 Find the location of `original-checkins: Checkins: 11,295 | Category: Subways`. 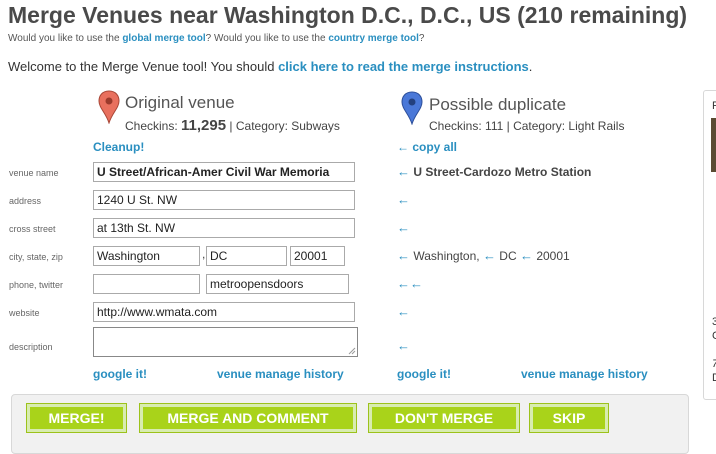

original-checkins: Checkins: 11,295 | Category: Subways is located at coordinates (232, 125).